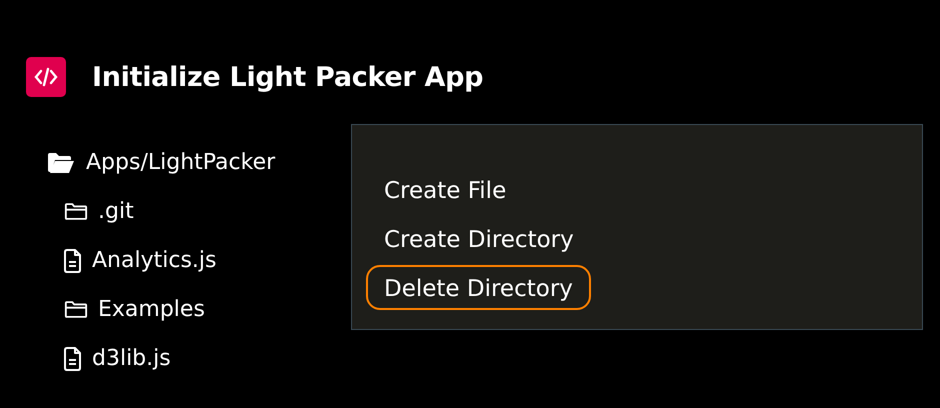 The height and width of the screenshot is (408, 940). Describe the element at coordinates (46, 77) in the screenshot. I see `code-icon` at that location.